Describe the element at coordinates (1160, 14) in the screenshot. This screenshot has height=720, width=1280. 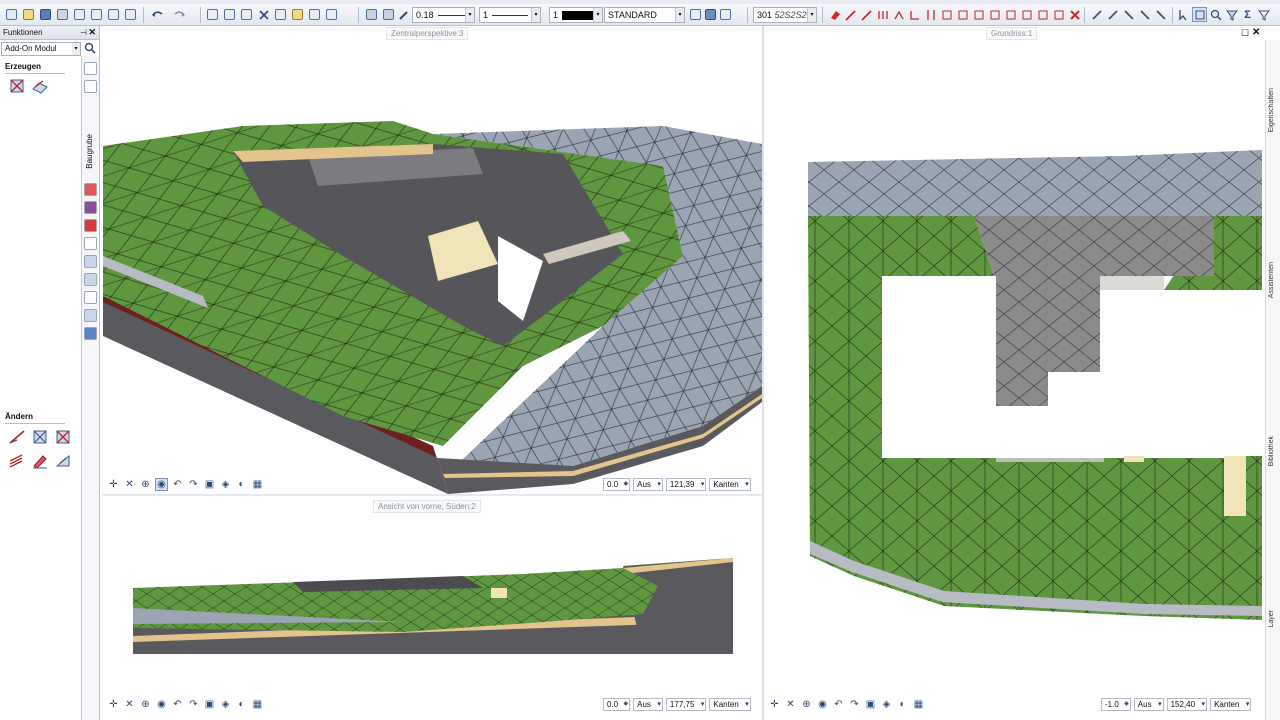
I see `arrow-icon` at that location.